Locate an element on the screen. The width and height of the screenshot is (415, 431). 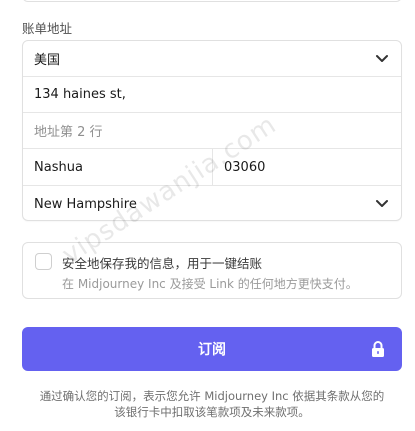
city-field: Nashua is located at coordinates (118, 167).